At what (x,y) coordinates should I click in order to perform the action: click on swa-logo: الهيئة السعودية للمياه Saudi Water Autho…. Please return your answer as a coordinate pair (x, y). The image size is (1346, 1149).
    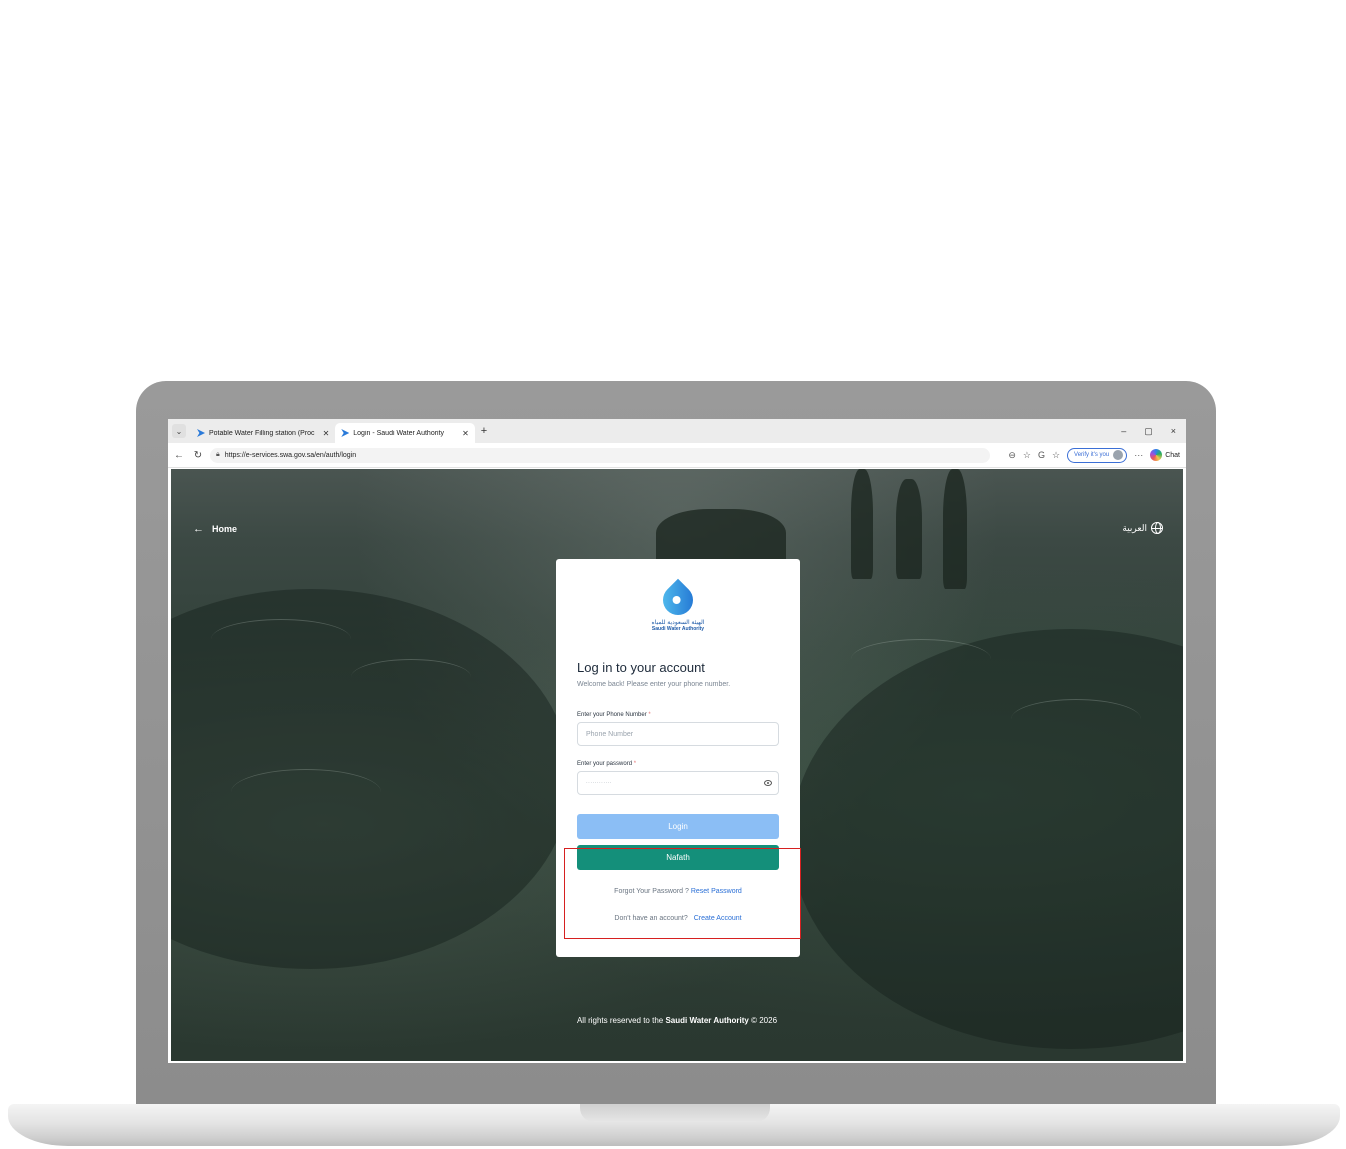
    Looking at the image, I should click on (678, 609).